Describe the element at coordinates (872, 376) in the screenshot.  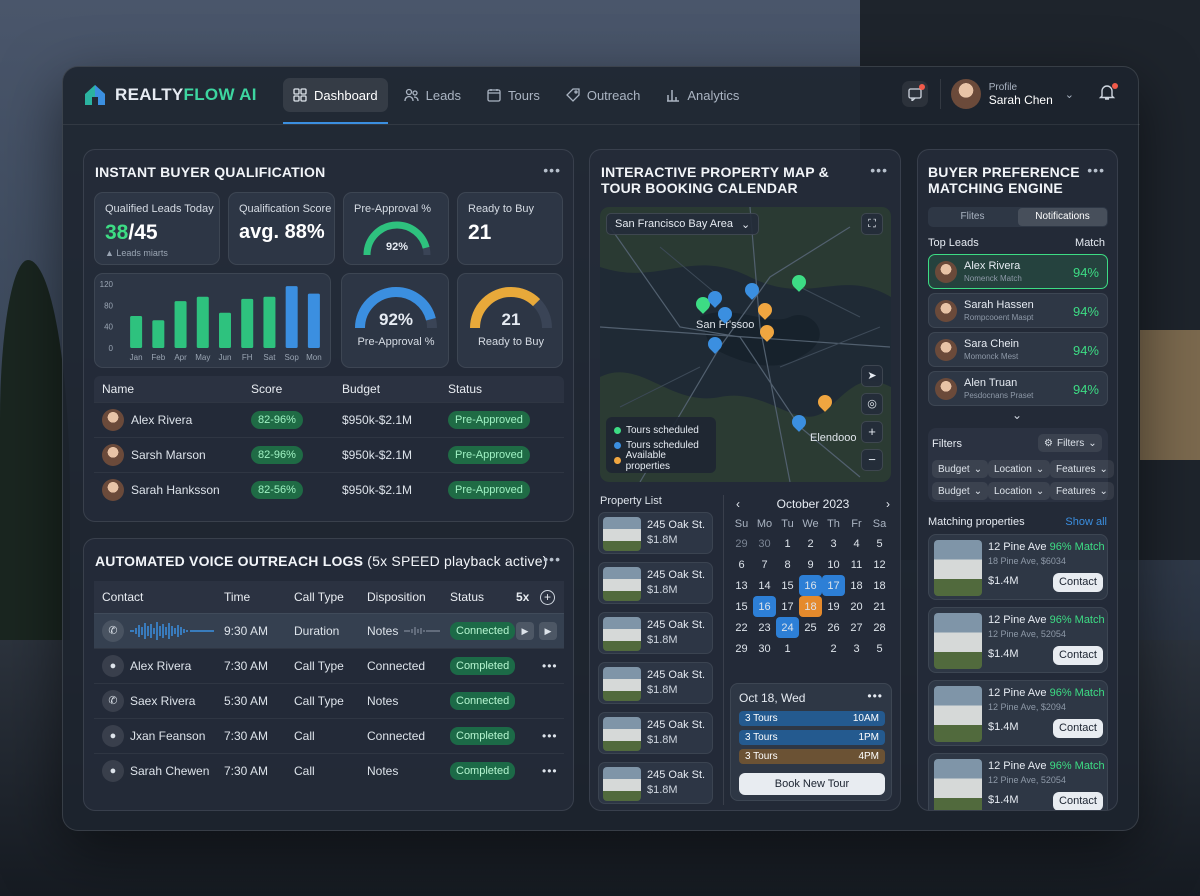
I see `navigate-button: ➤` at that location.